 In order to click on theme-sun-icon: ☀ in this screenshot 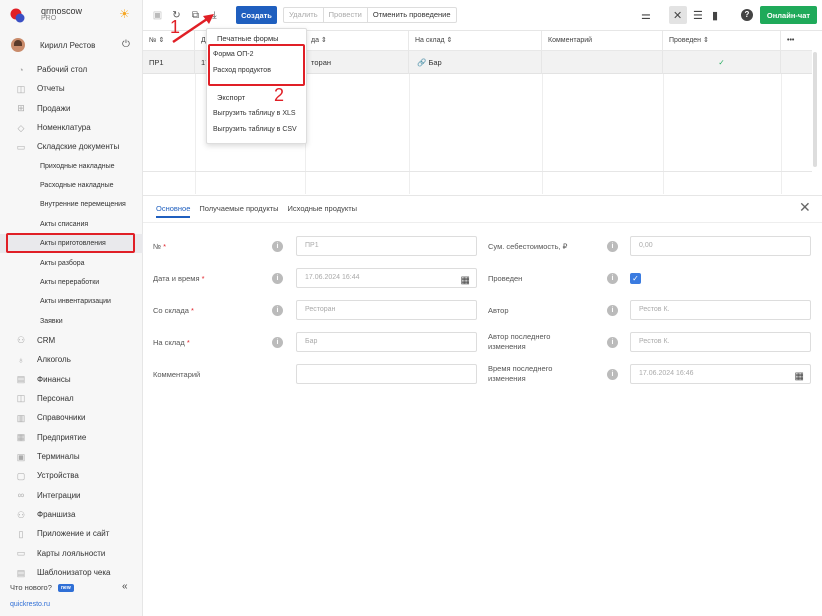, I will do `click(125, 14)`.